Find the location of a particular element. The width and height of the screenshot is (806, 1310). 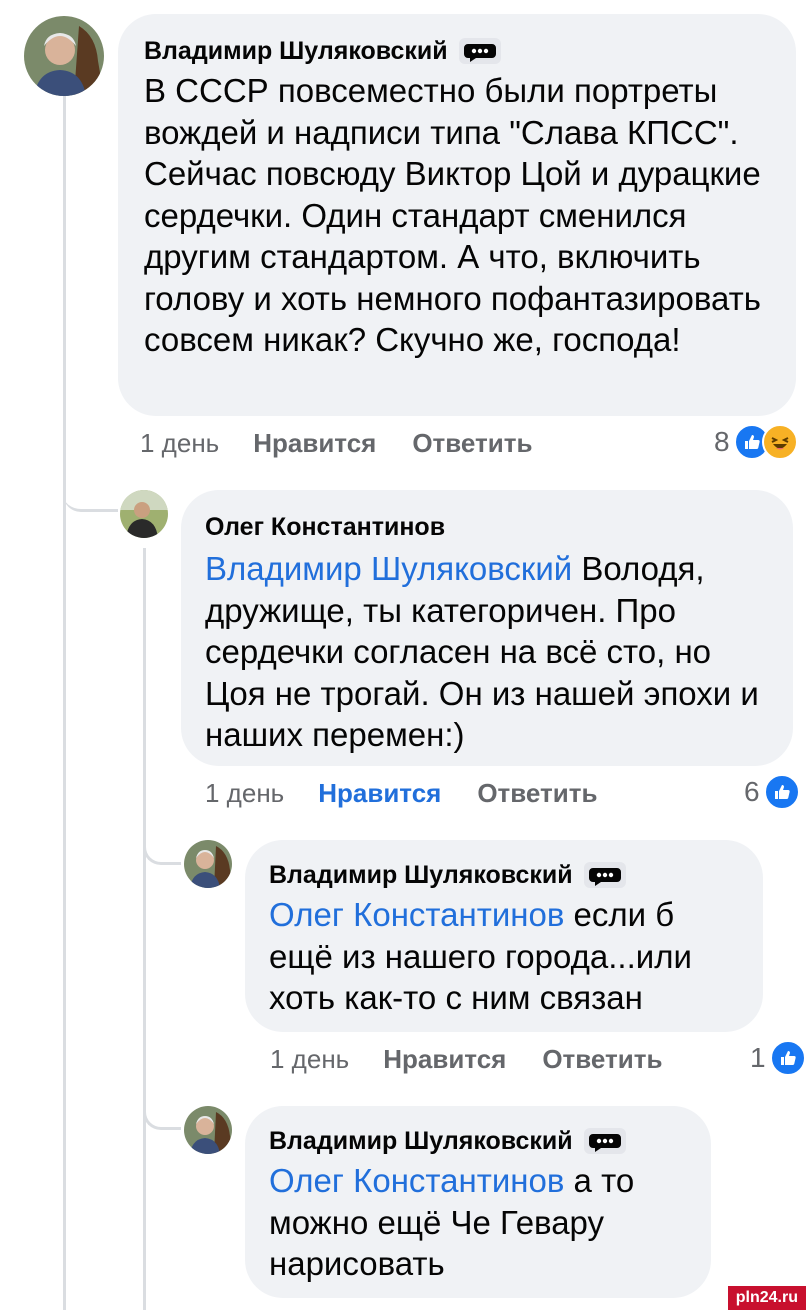

haha-reaction-icon is located at coordinates (779, 442).